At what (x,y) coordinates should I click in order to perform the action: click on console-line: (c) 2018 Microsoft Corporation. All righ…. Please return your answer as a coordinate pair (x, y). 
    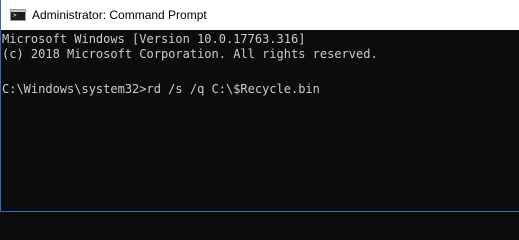
    Looking at the image, I should click on (190, 54).